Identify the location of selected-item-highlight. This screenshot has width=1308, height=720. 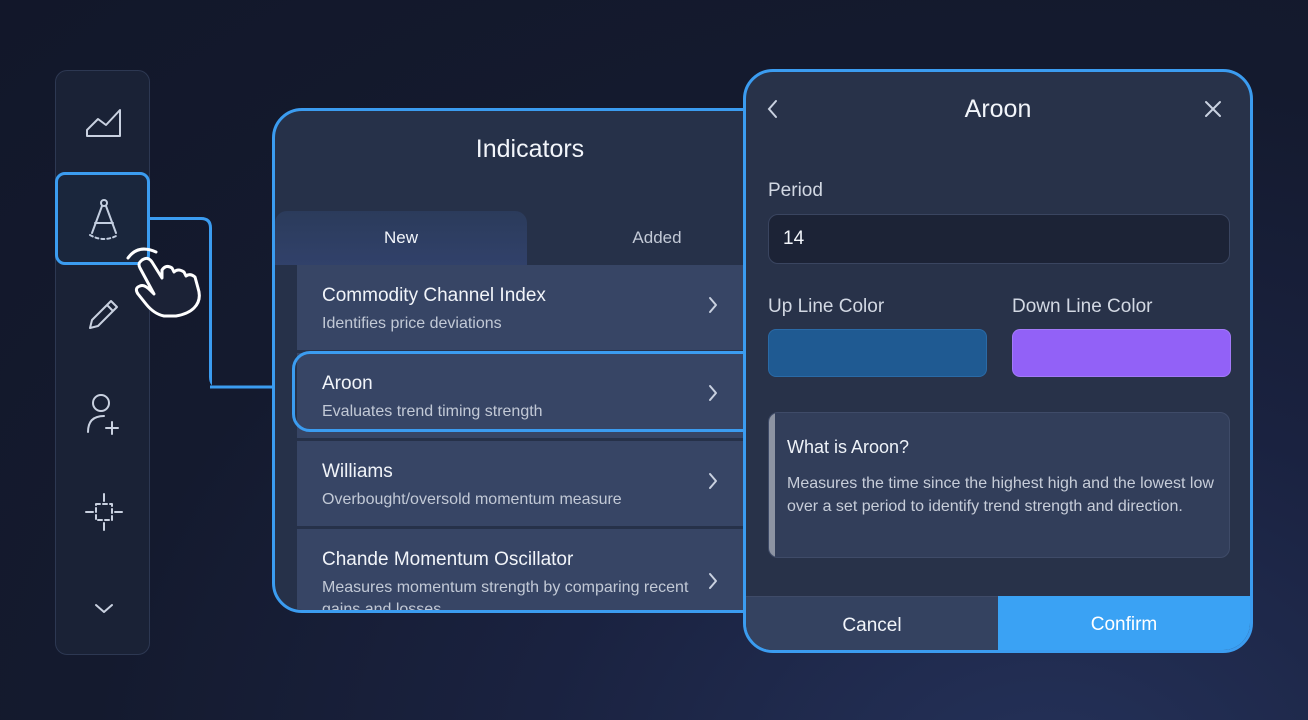
(527, 391).